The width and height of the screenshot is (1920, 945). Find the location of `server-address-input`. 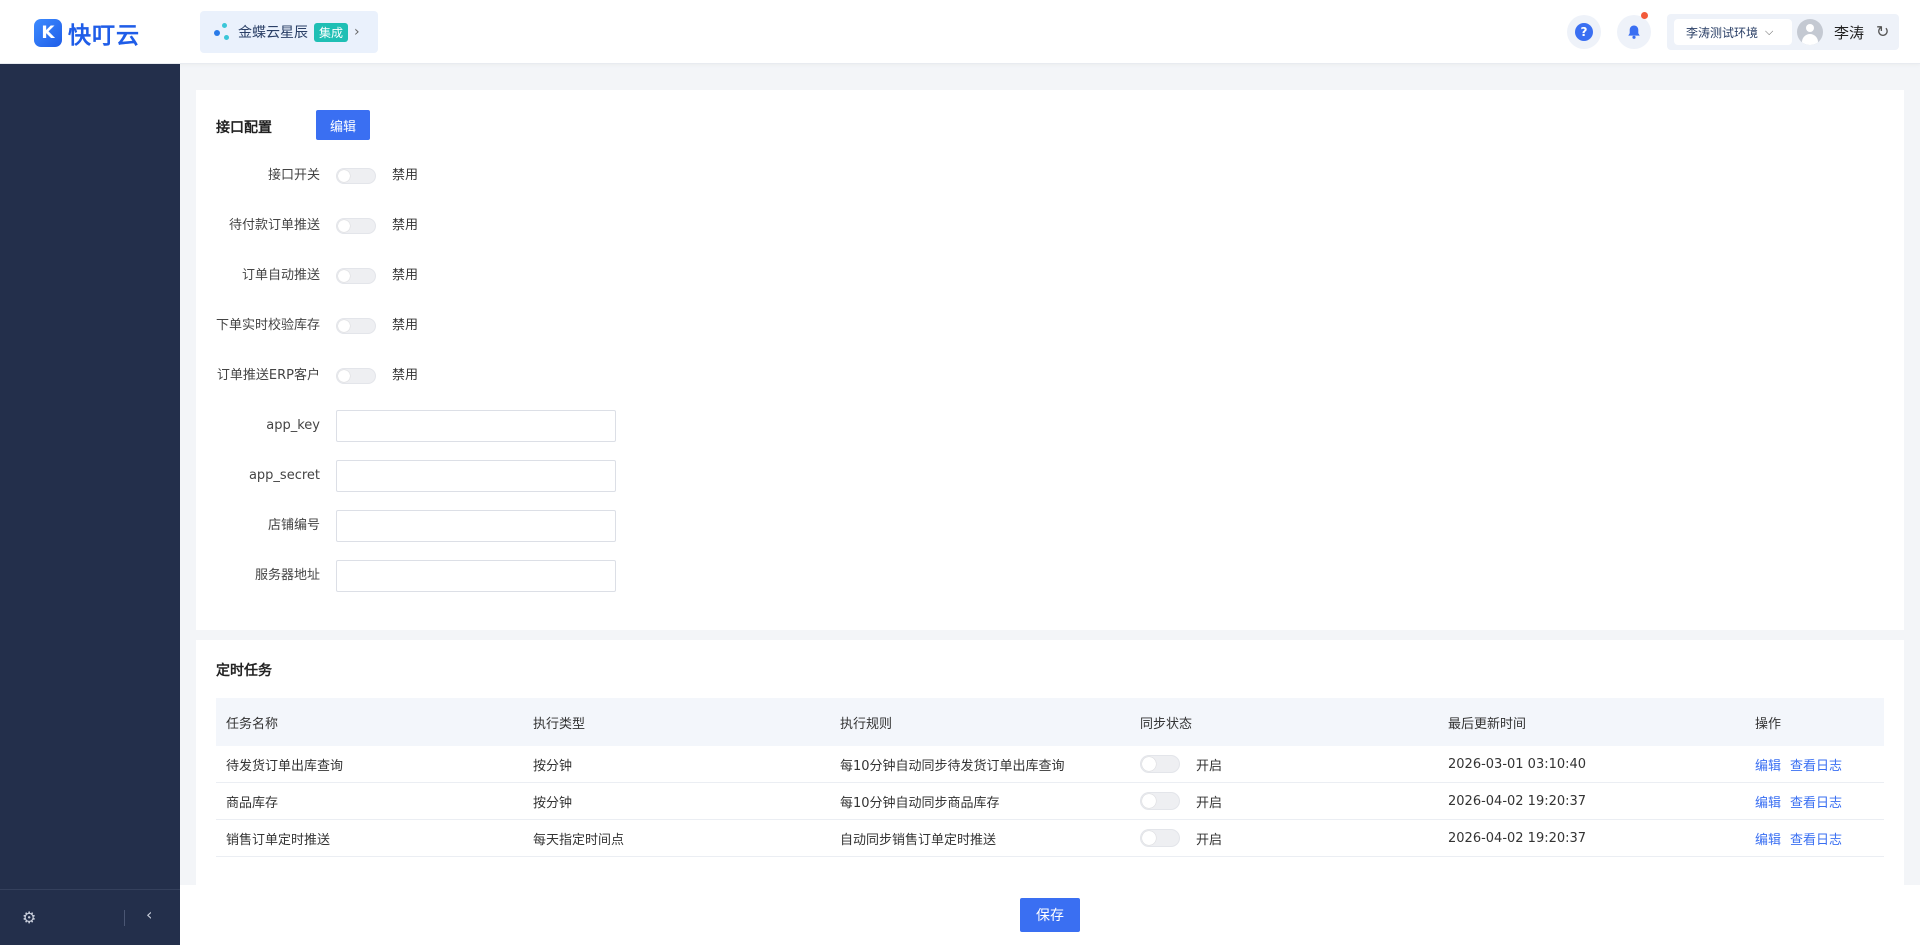

server-address-input is located at coordinates (476, 576).